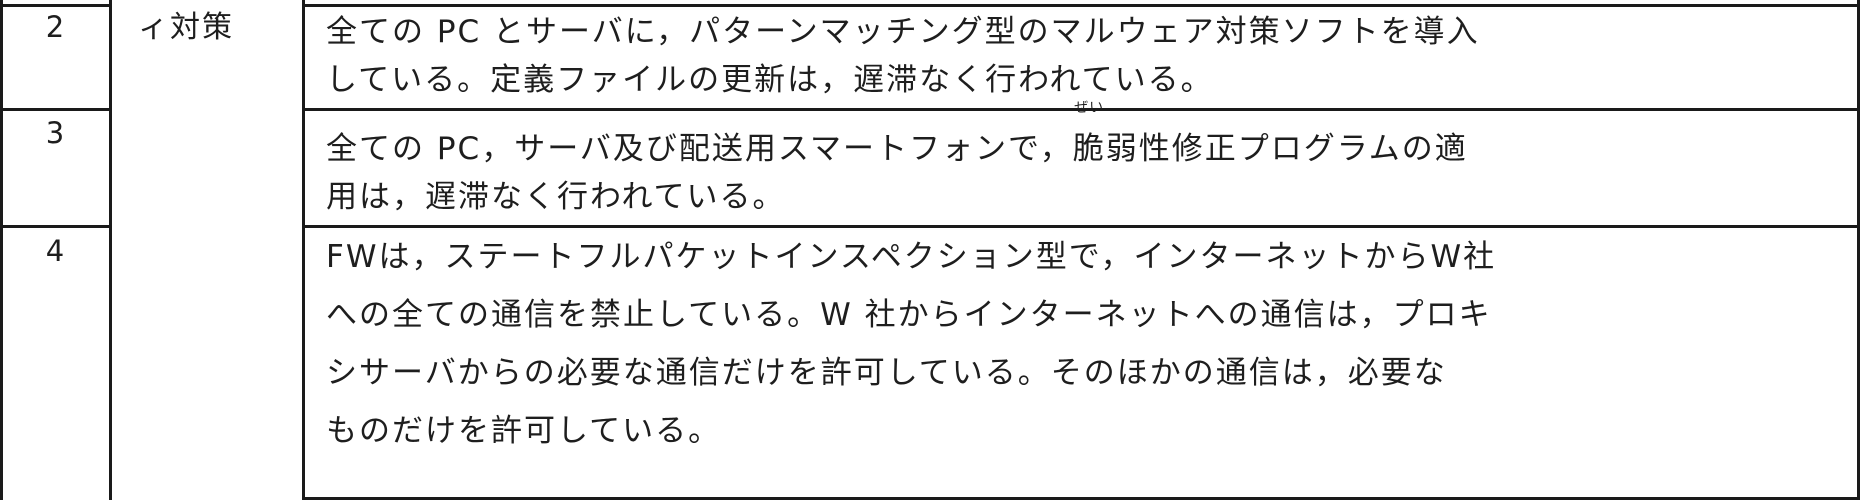 The width and height of the screenshot is (1862, 500). Describe the element at coordinates (1286, 149) in the screenshot. I see `row-3-line-1-after: 弱性修正プログラムの適` at that location.